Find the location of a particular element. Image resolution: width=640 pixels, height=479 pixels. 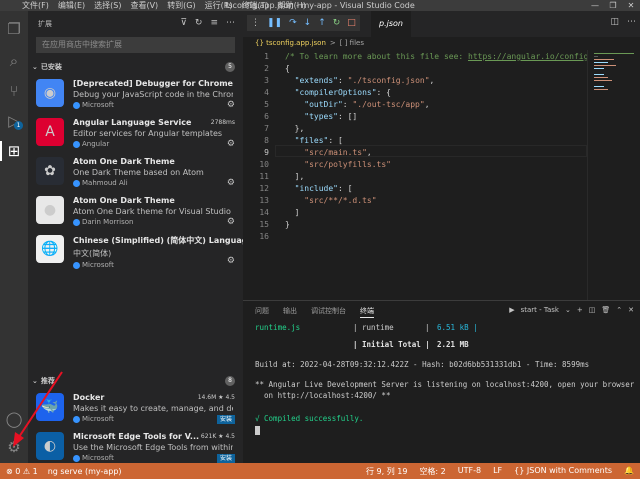

language-mode: {} JSON with Comments is located at coordinates (563, 471).